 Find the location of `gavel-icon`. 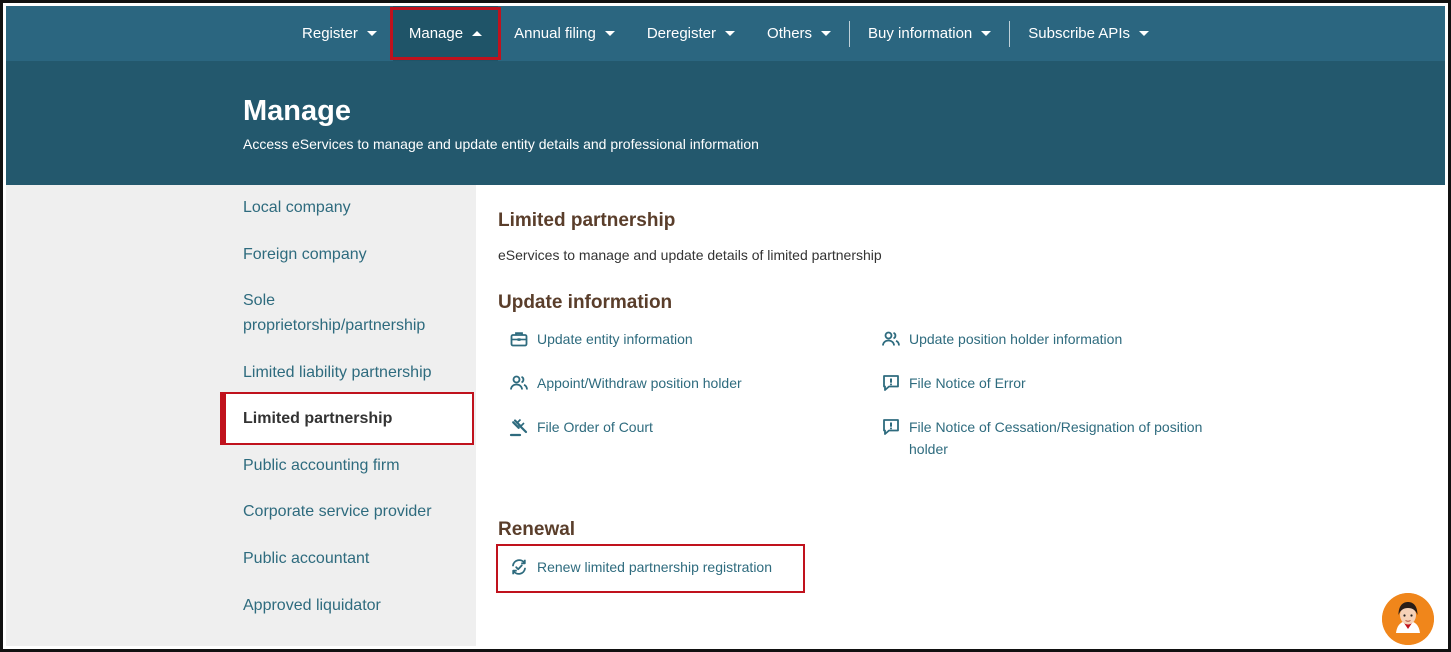

gavel-icon is located at coordinates (519, 427).